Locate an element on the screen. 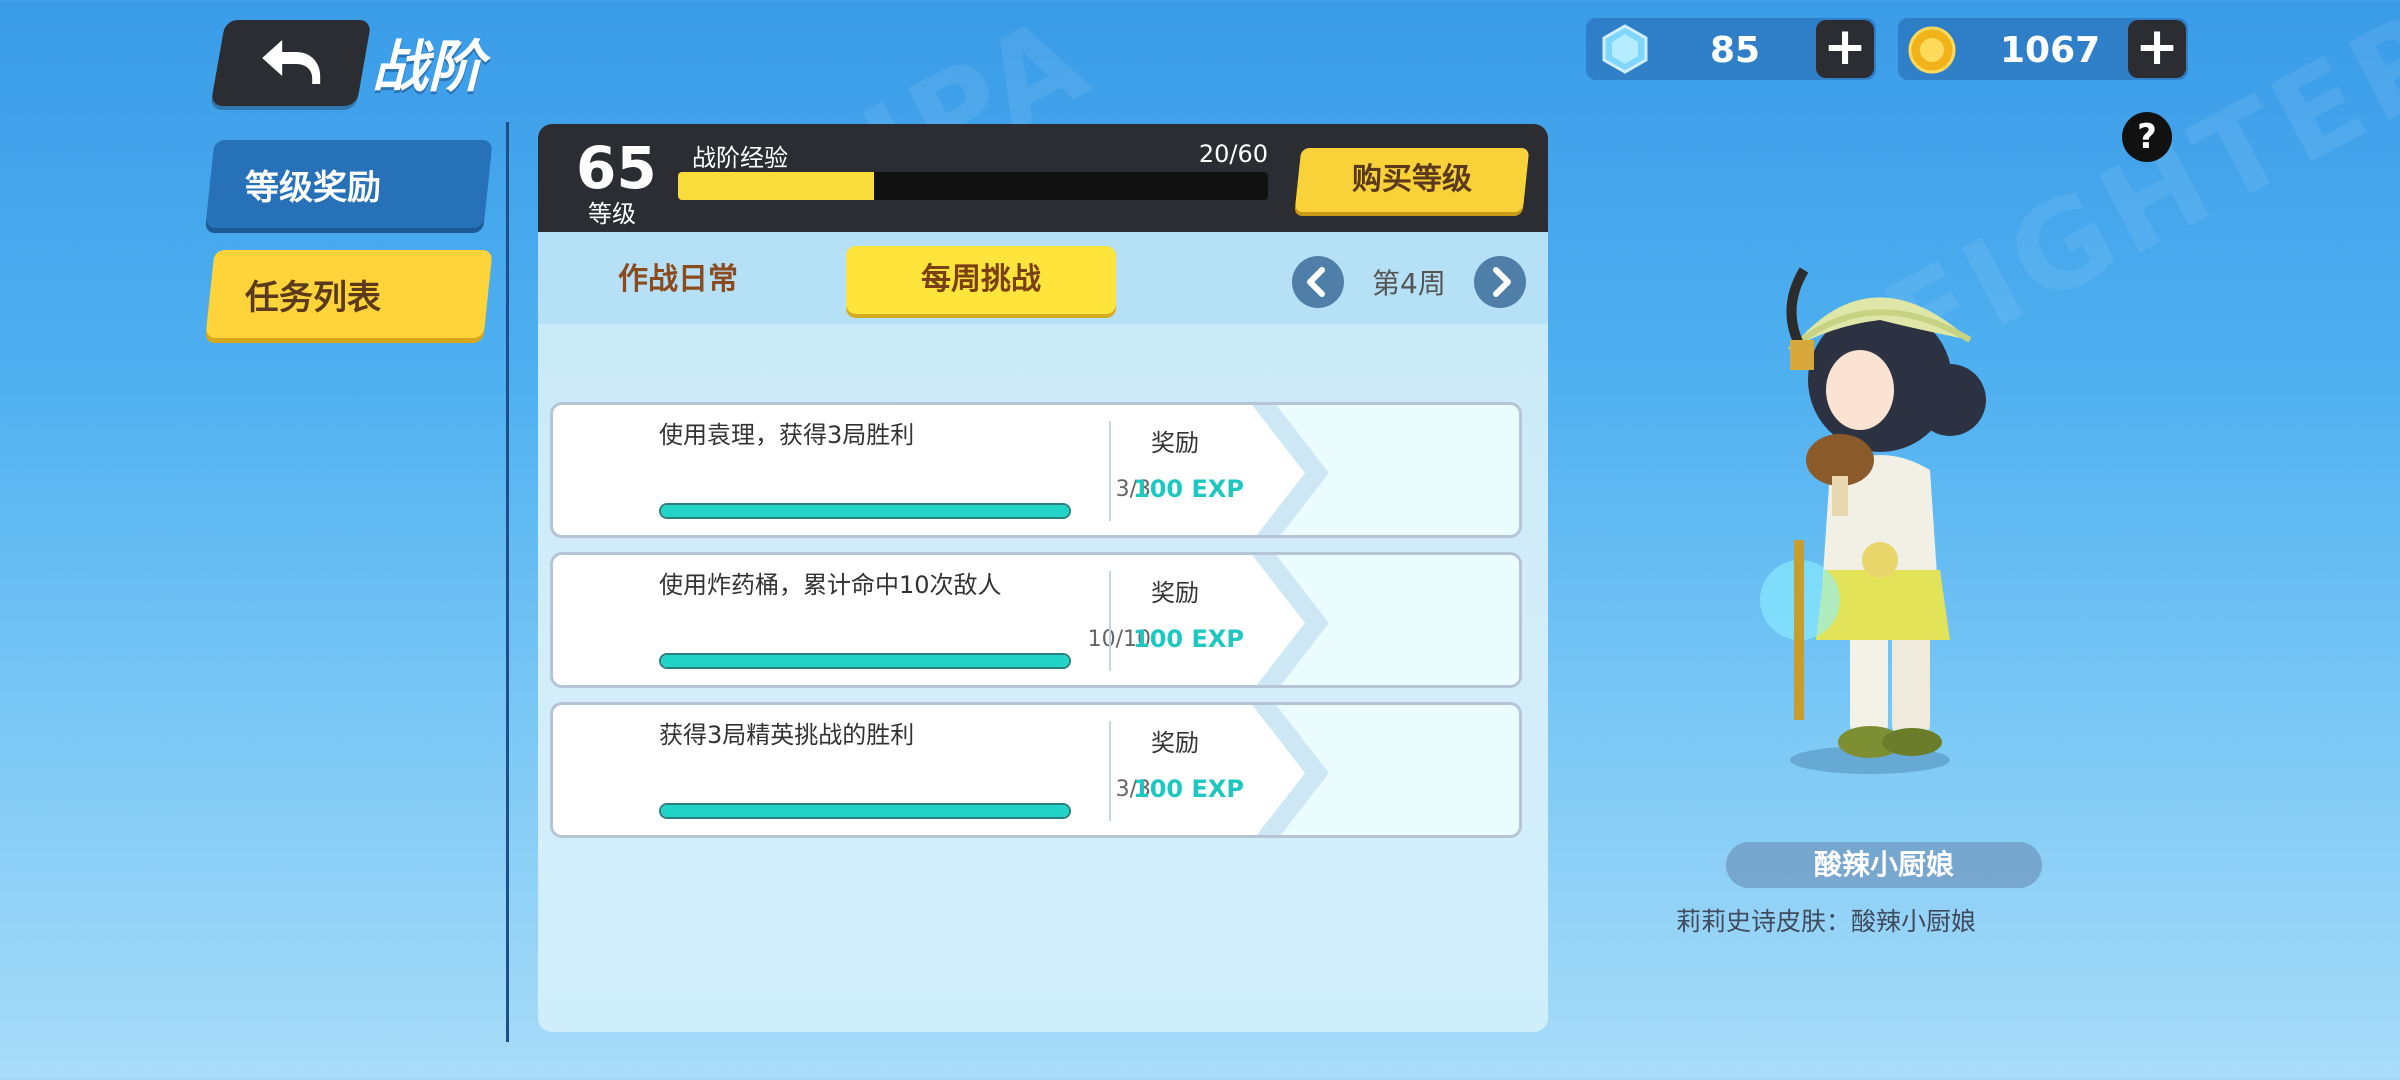  gem-icon is located at coordinates (1625, 49).